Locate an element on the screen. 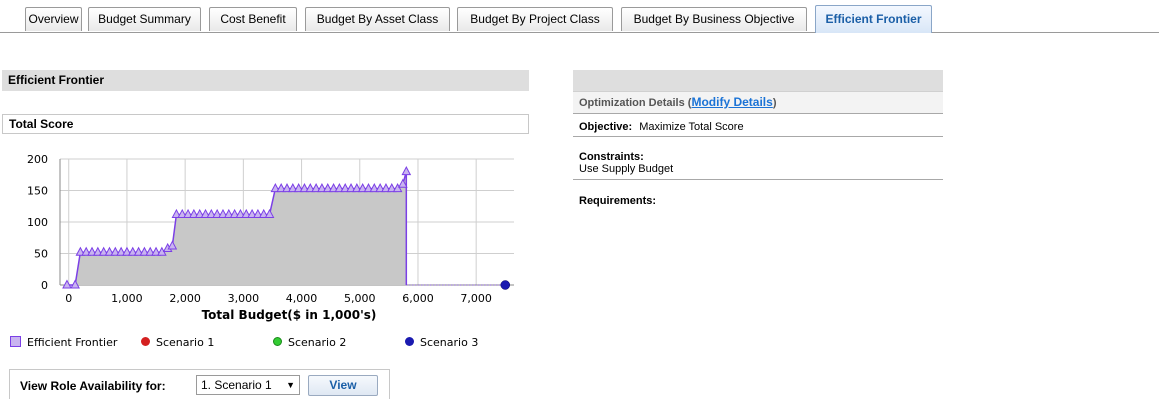 The width and height of the screenshot is (1159, 399). tab-overview: Overview is located at coordinates (53, 19).